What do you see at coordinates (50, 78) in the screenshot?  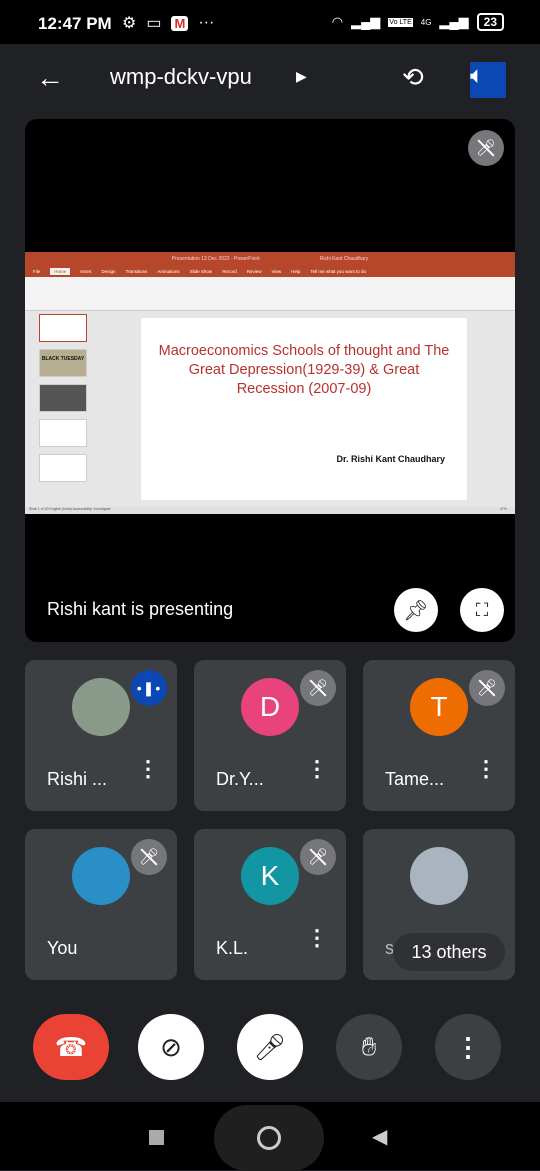 I see `back-arrow-icon: ←` at bounding box center [50, 78].